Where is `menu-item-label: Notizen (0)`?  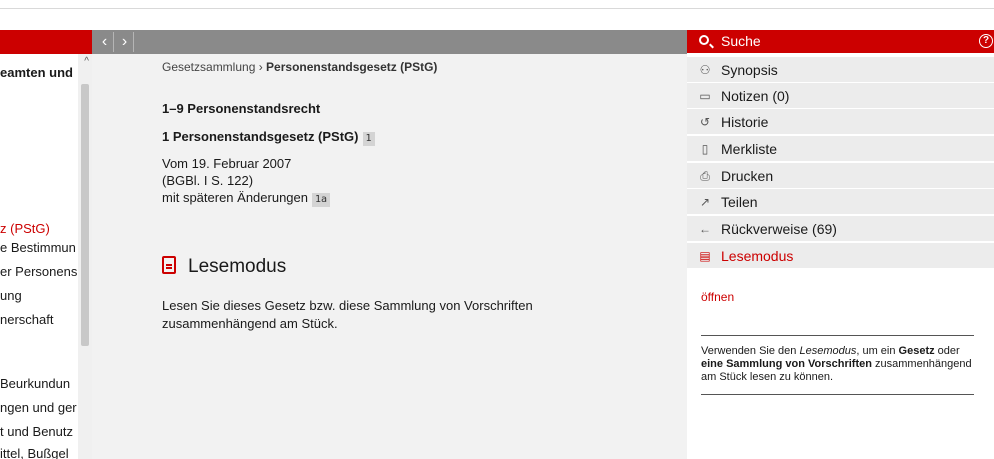
menu-item-label: Notizen (0) is located at coordinates (755, 96).